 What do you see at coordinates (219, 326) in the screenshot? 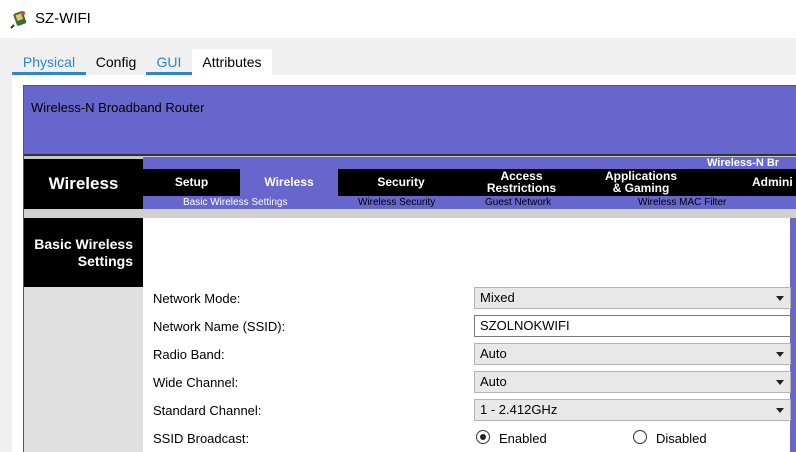
I see `ssid-label: Network Name (SSID):` at bounding box center [219, 326].